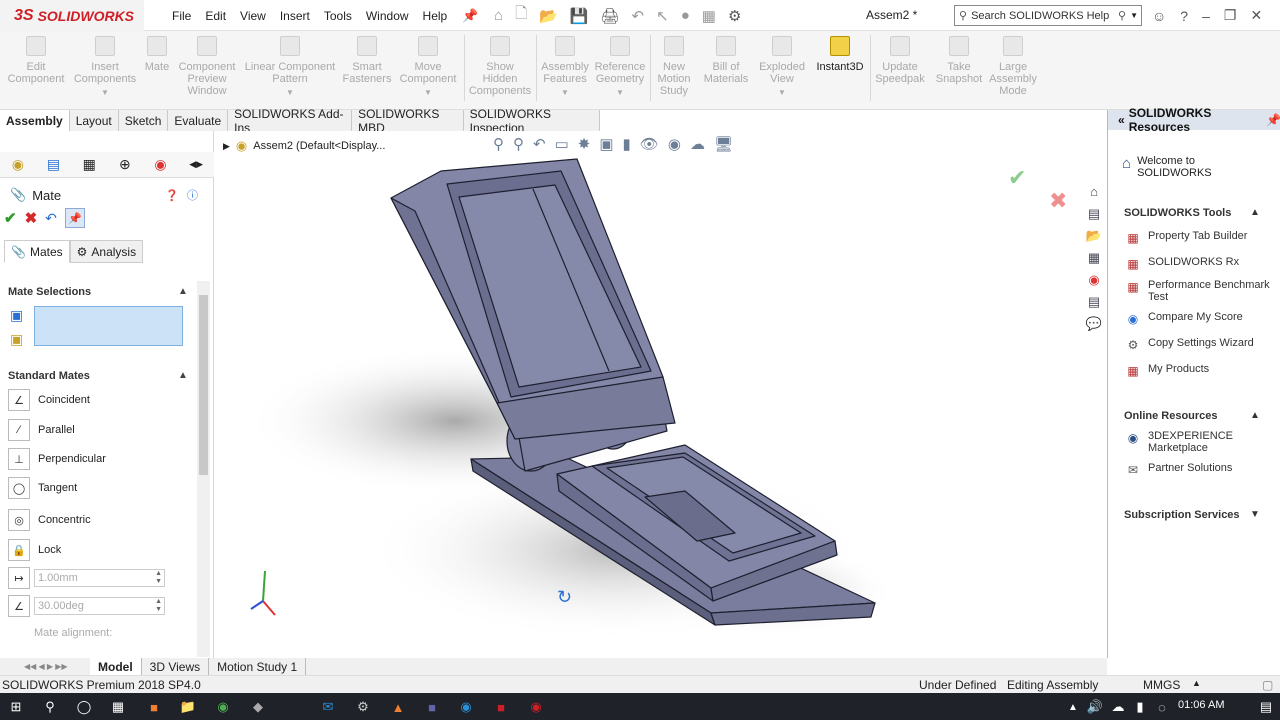 The image size is (1280, 720). I want to click on my-products-link: ▦ My Products, so click(1199, 371).